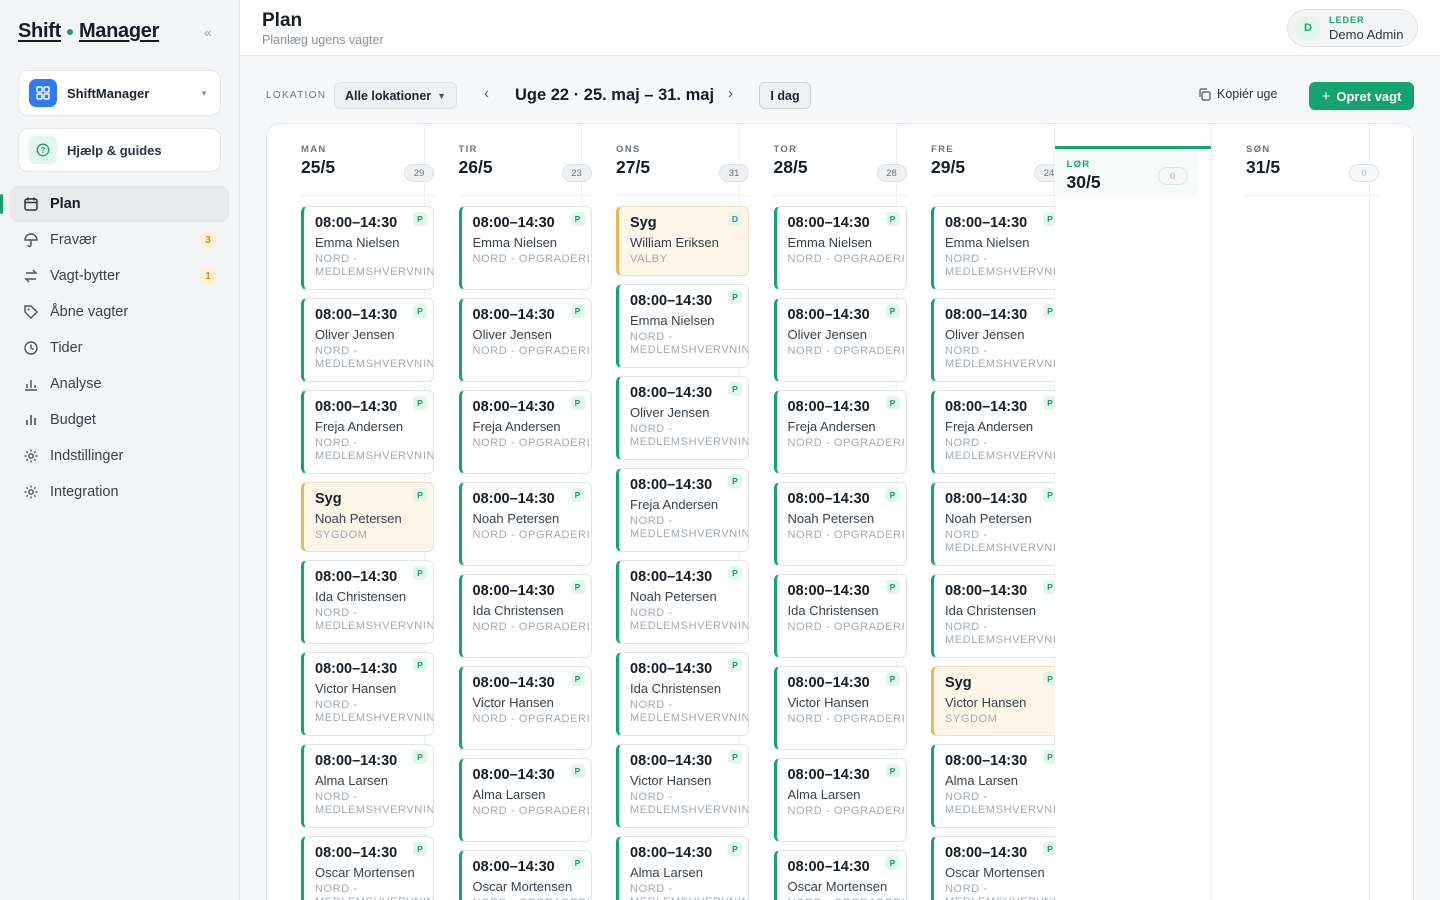  What do you see at coordinates (988, 518) in the screenshot?
I see `employee-name: Noah Petersen` at bounding box center [988, 518].